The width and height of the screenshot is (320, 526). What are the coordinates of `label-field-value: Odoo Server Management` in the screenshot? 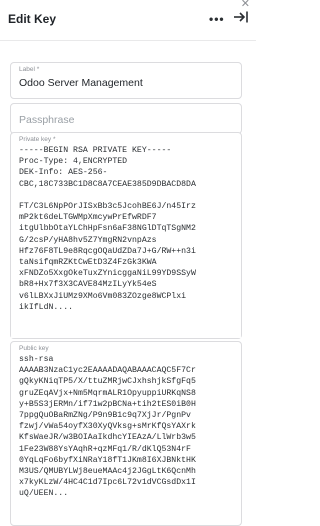 It's located at (81, 83).